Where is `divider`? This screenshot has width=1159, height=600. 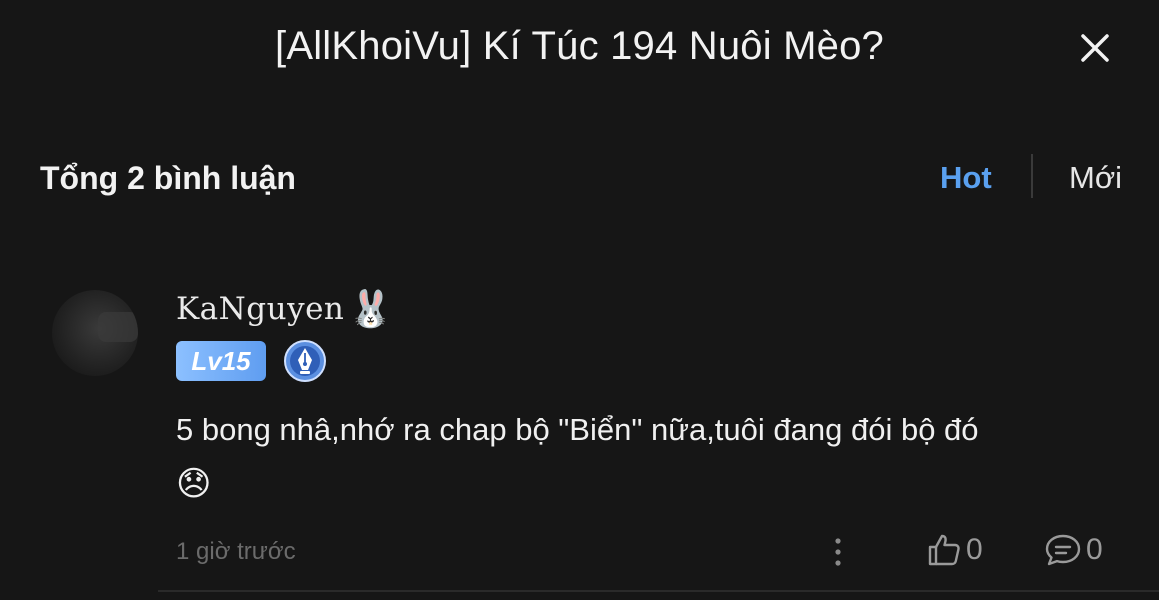 divider is located at coordinates (658, 591).